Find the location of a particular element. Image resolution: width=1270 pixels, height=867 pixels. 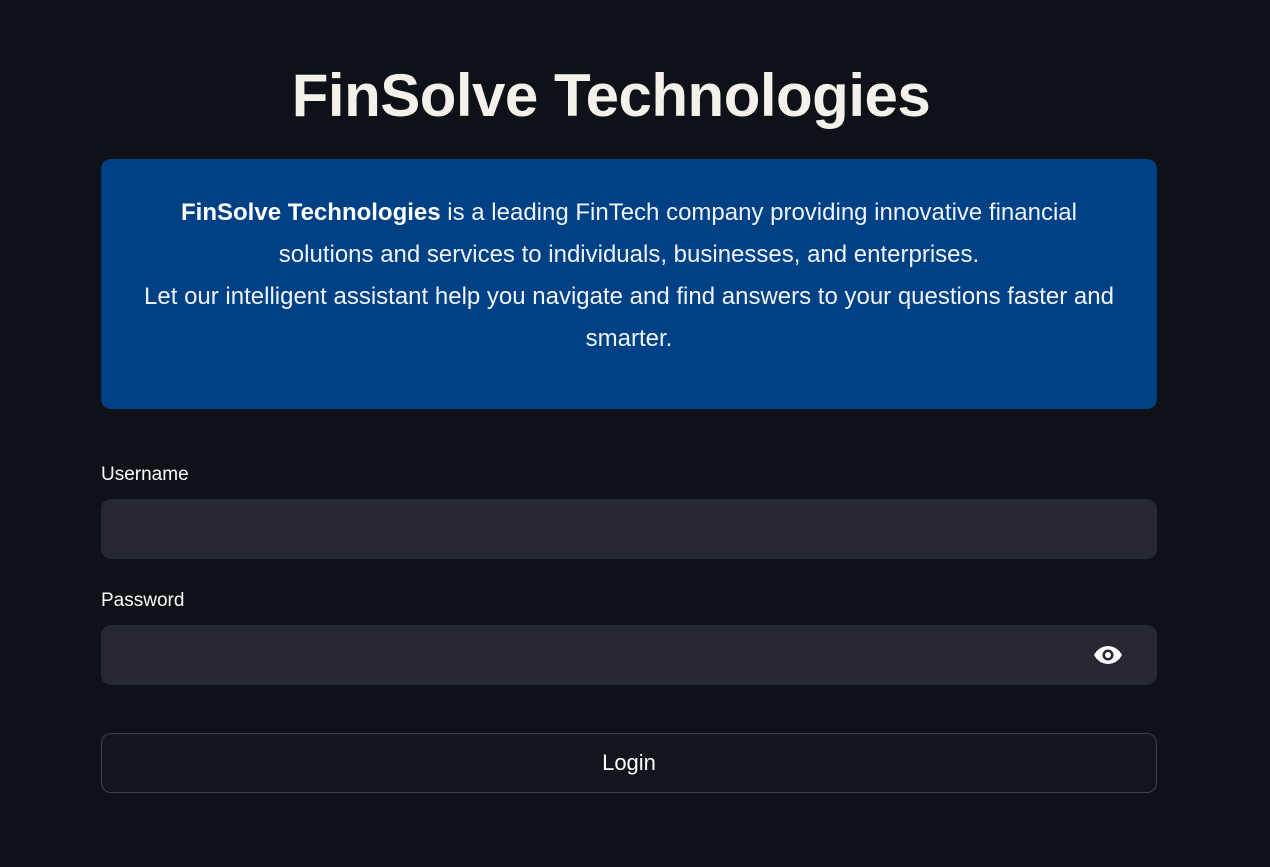

username-label: Username is located at coordinates (145, 474).